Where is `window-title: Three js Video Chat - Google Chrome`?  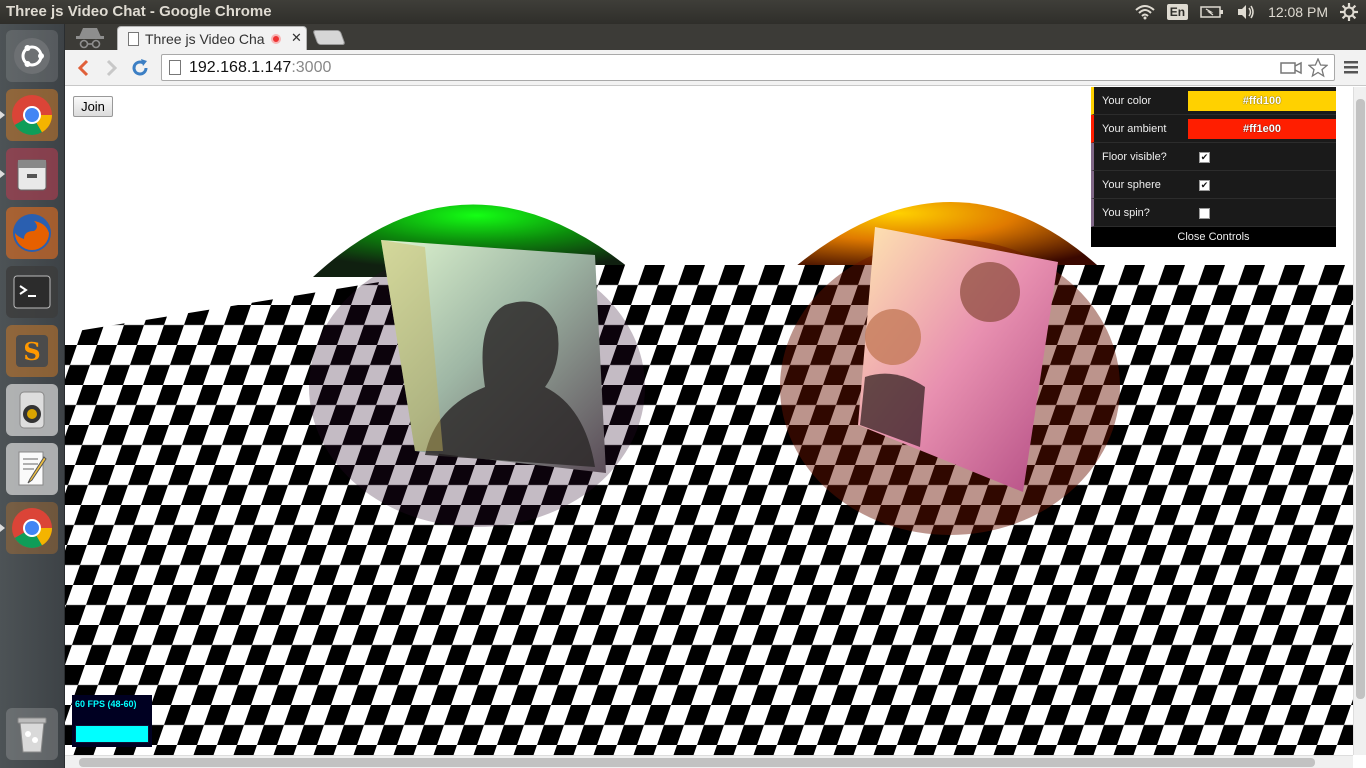
window-title: Three js Video Chat - Google Chrome is located at coordinates (139, 11).